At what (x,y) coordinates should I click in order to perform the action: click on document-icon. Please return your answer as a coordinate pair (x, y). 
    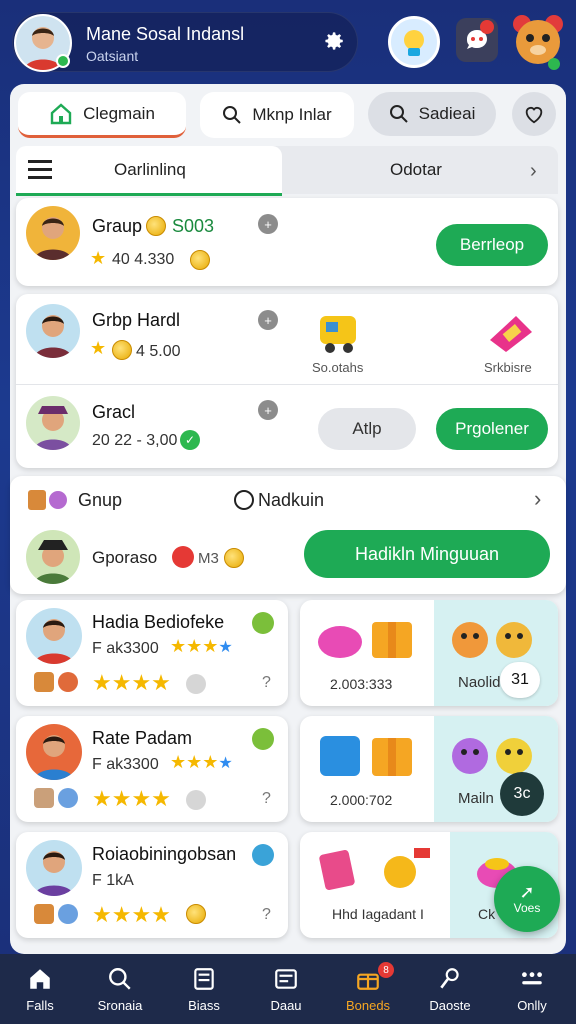
    Looking at the image, I should click on (286, 979).